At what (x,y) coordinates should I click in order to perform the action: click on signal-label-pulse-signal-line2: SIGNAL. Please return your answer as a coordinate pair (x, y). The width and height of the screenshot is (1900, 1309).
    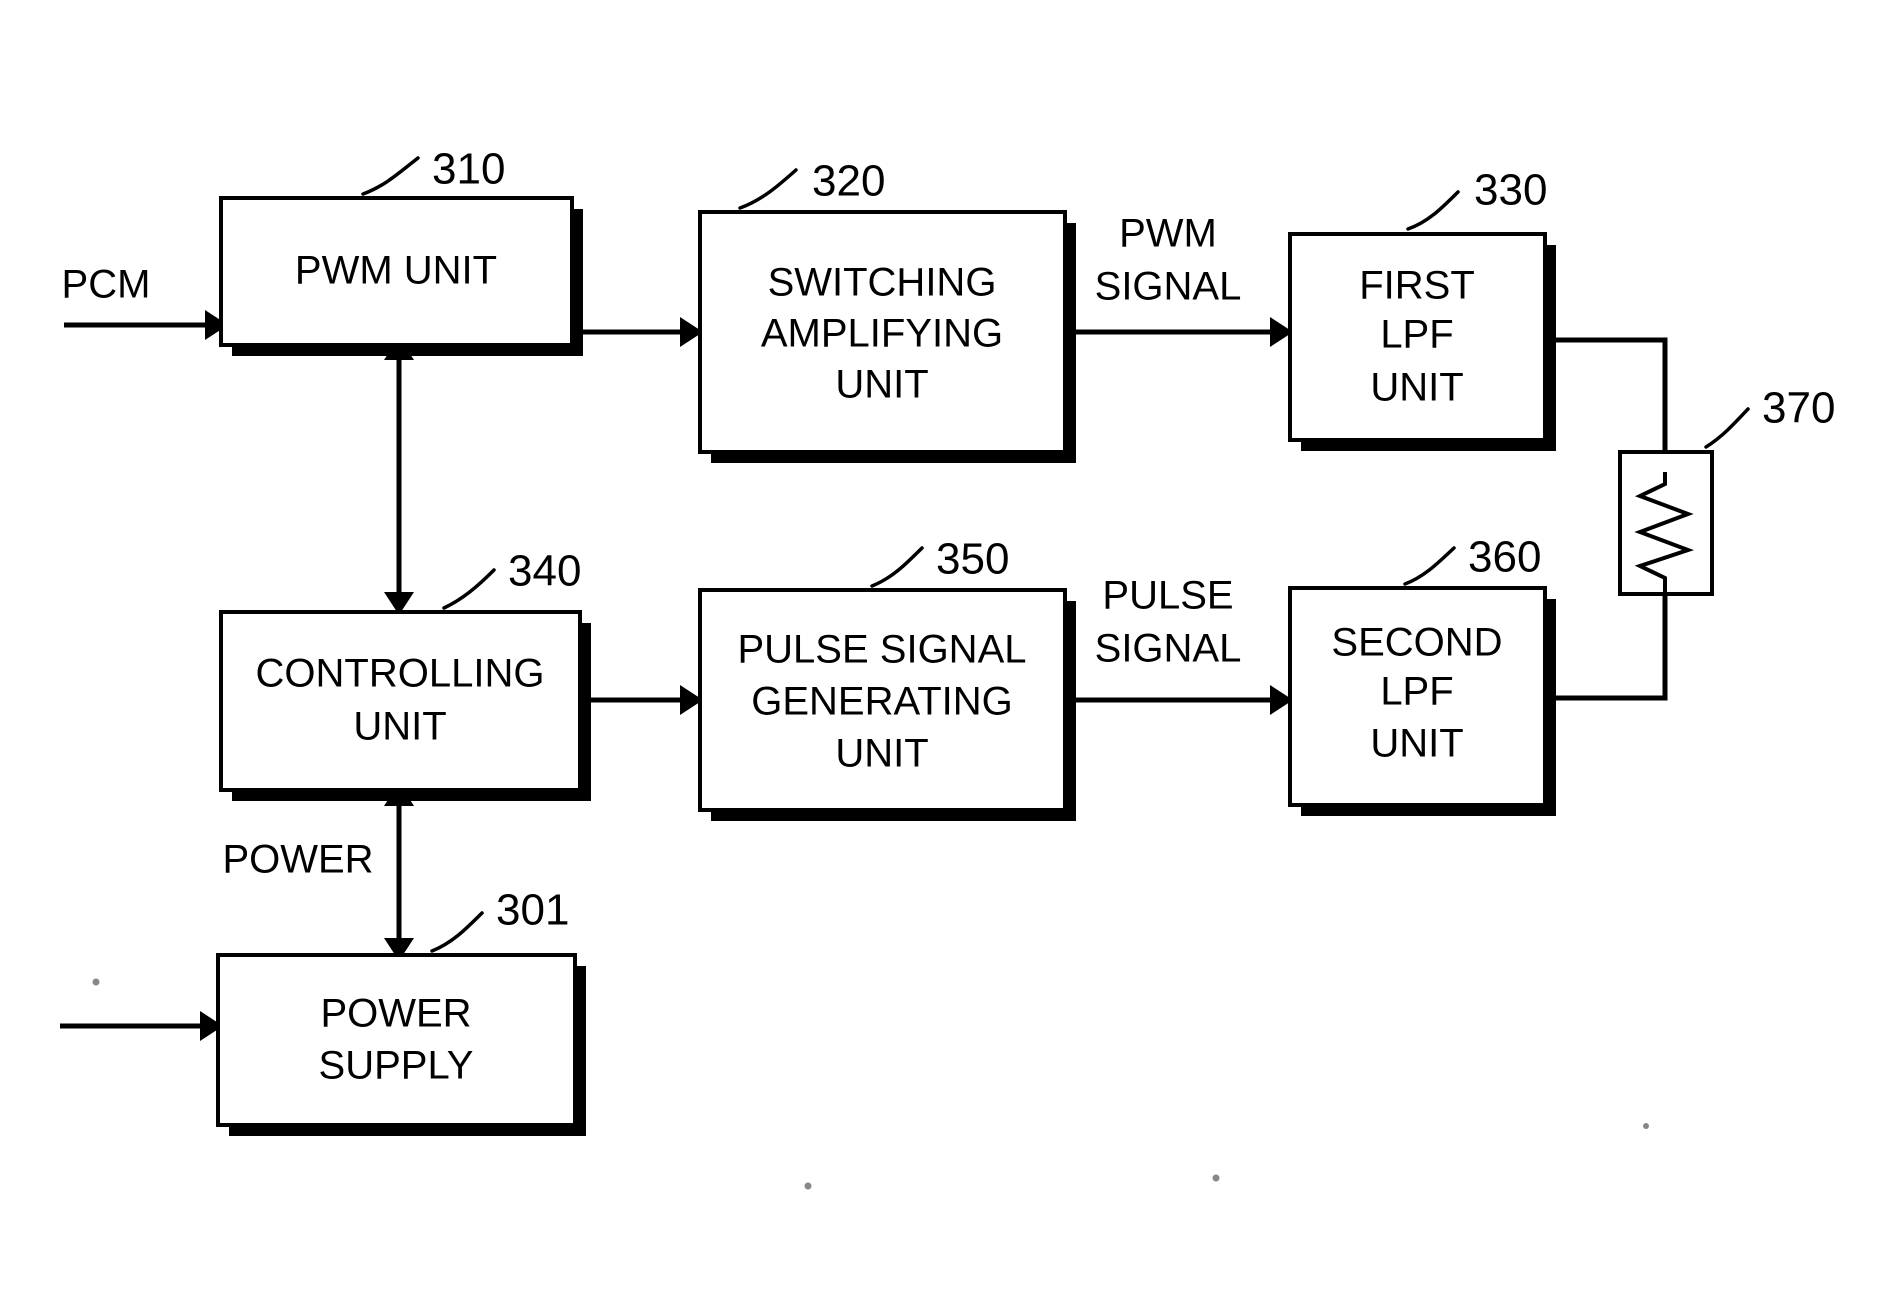
    Looking at the image, I should click on (1168, 649).